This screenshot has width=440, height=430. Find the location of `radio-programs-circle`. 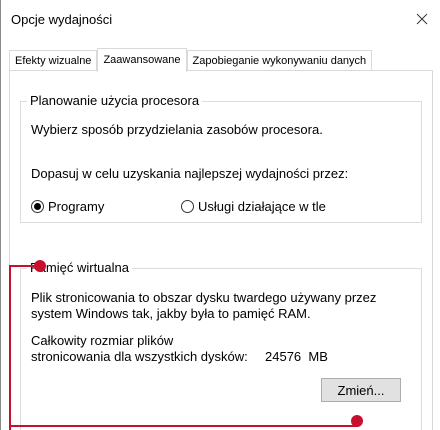

radio-programs-circle is located at coordinates (37, 206).